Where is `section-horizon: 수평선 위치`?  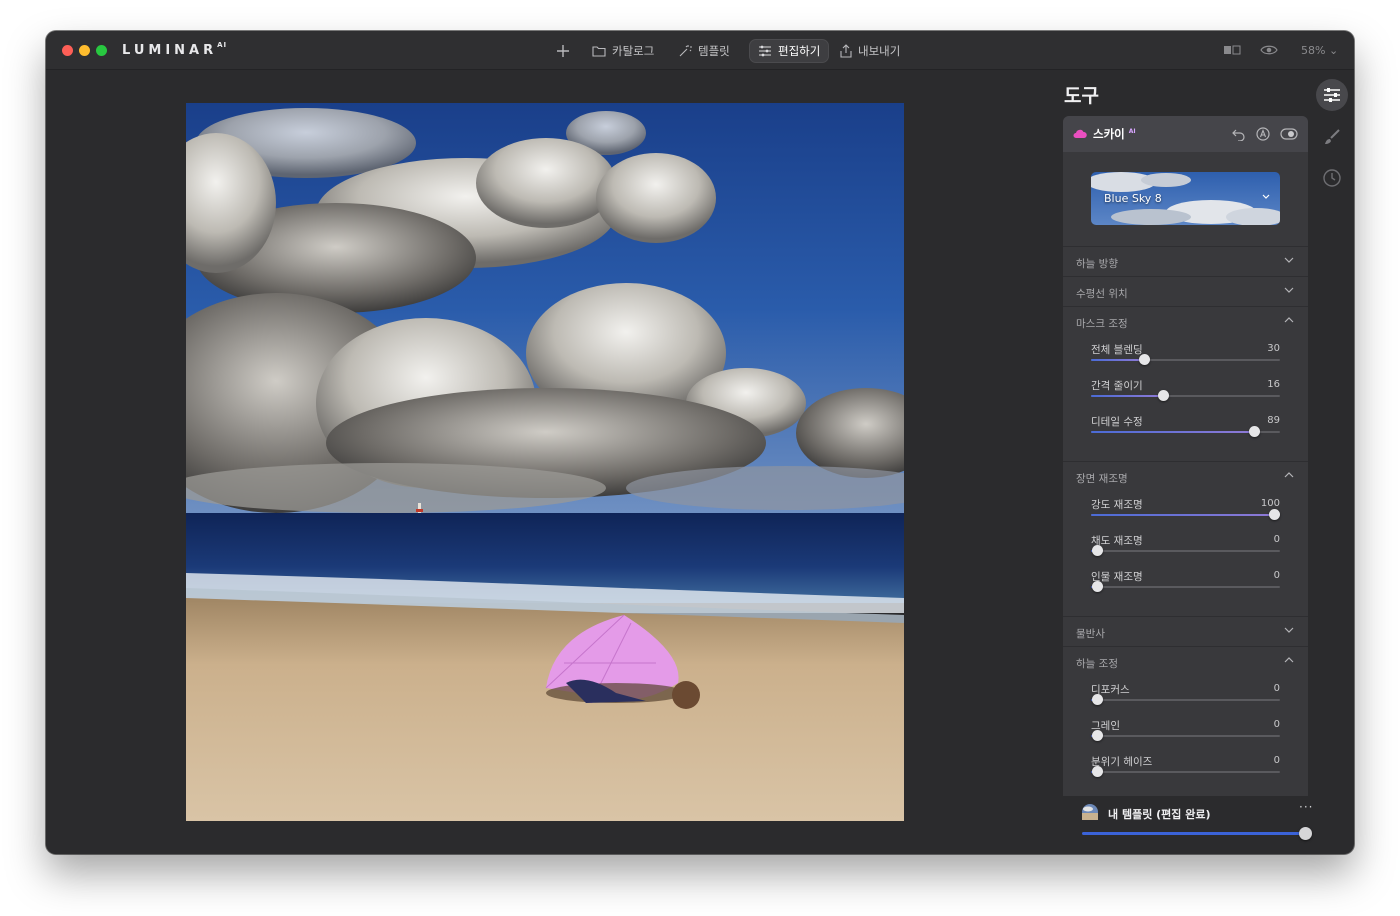 section-horizon: 수평선 위치 is located at coordinates (1185, 291).